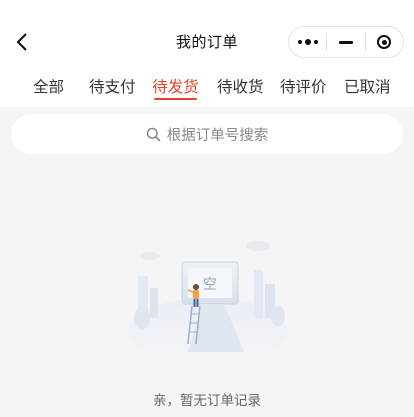  I want to click on close-program-button, so click(384, 42).